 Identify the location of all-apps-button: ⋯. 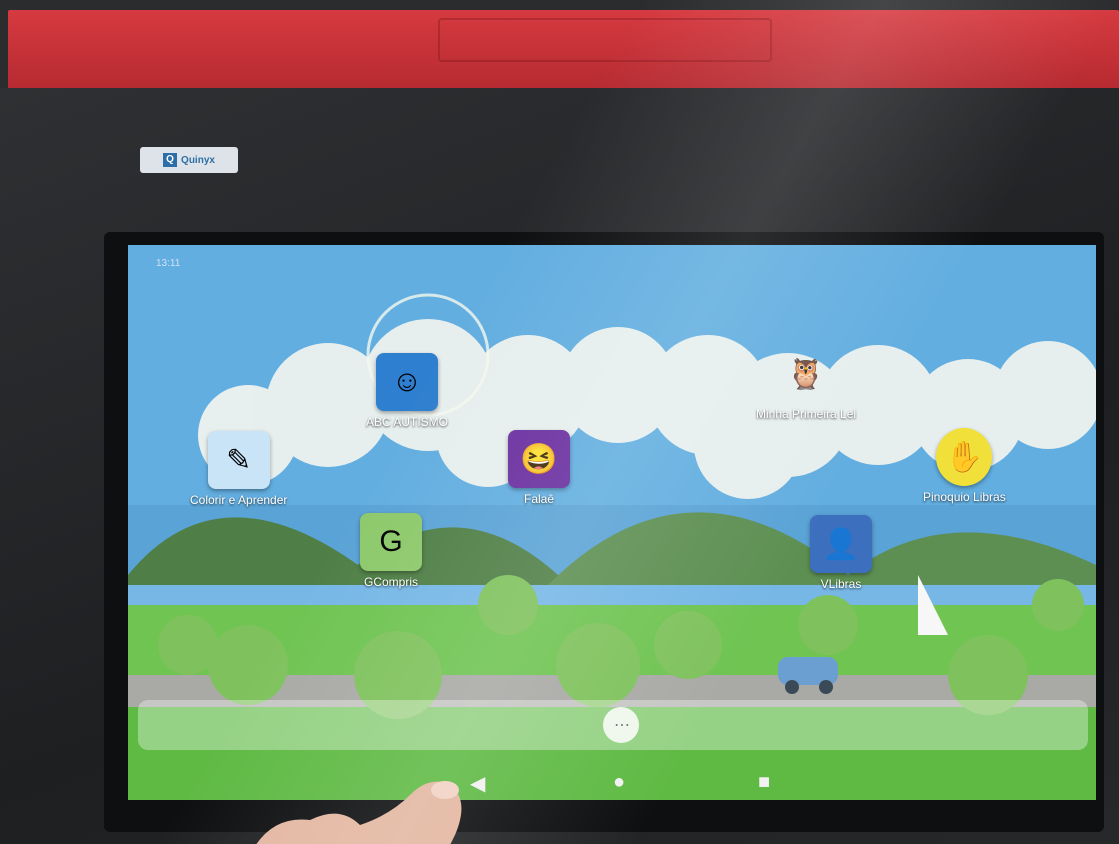
(621, 725).